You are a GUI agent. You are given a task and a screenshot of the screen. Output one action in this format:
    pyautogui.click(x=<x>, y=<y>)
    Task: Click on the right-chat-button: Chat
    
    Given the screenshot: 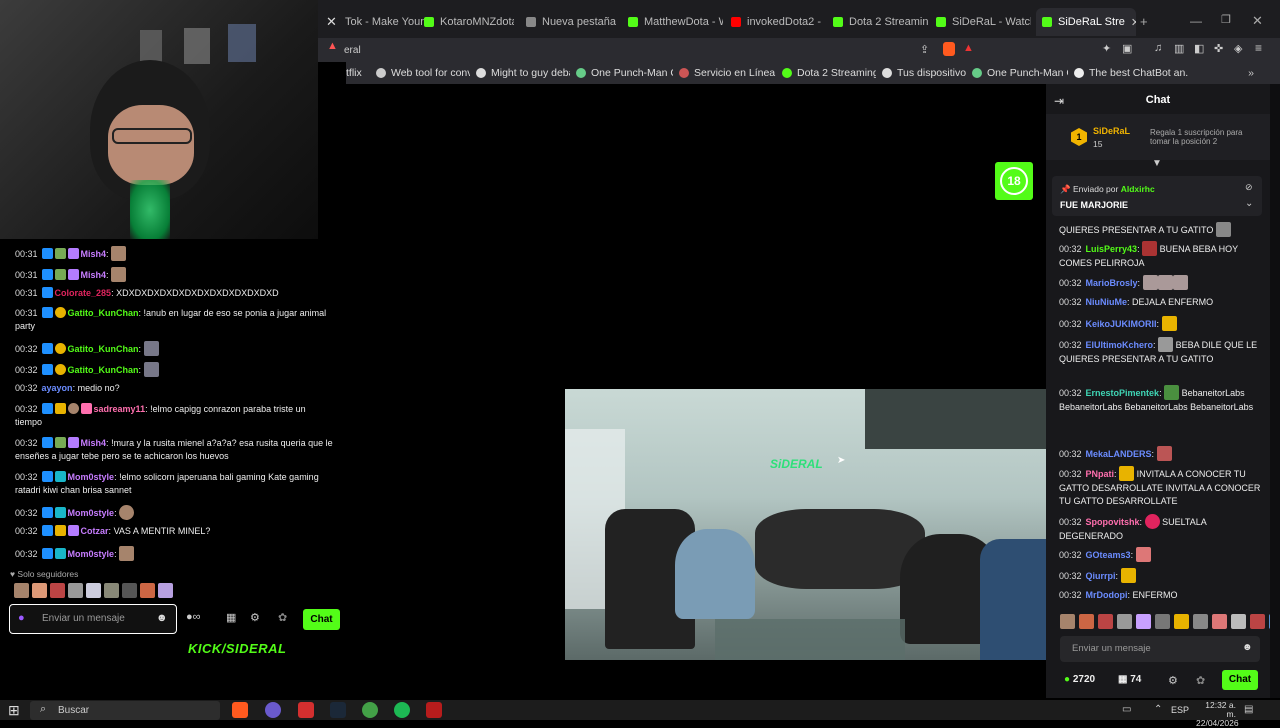 What is the action you would take?
    pyautogui.click(x=1240, y=680)
    